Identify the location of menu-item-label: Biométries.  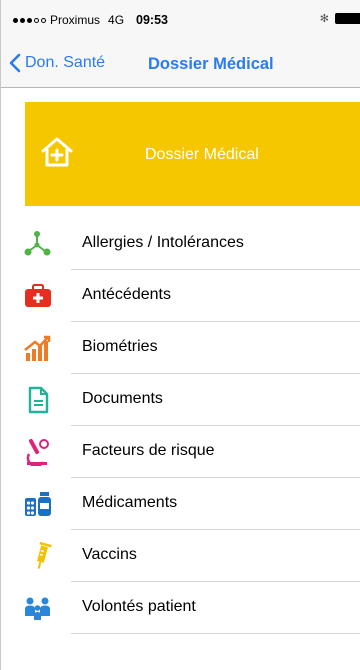
(120, 346).